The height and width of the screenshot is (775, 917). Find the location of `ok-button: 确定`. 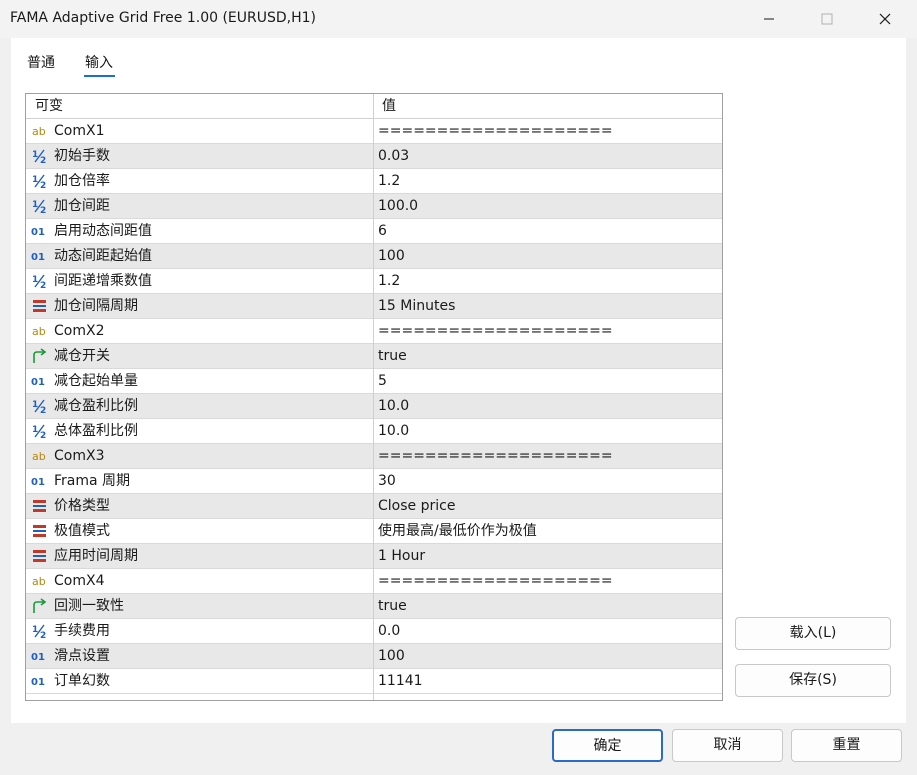

ok-button: 确定 is located at coordinates (607, 745).